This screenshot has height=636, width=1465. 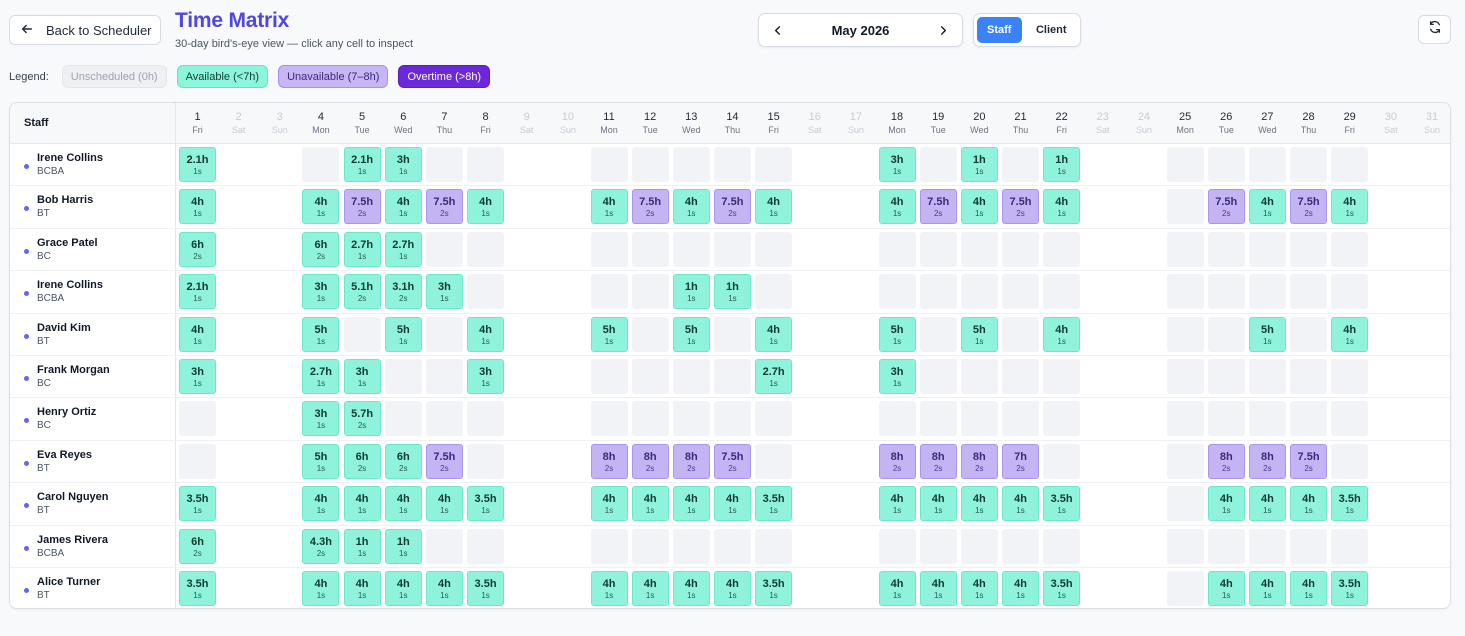 I want to click on staff-cell: Eva Reyes BT, so click(x=92, y=461).